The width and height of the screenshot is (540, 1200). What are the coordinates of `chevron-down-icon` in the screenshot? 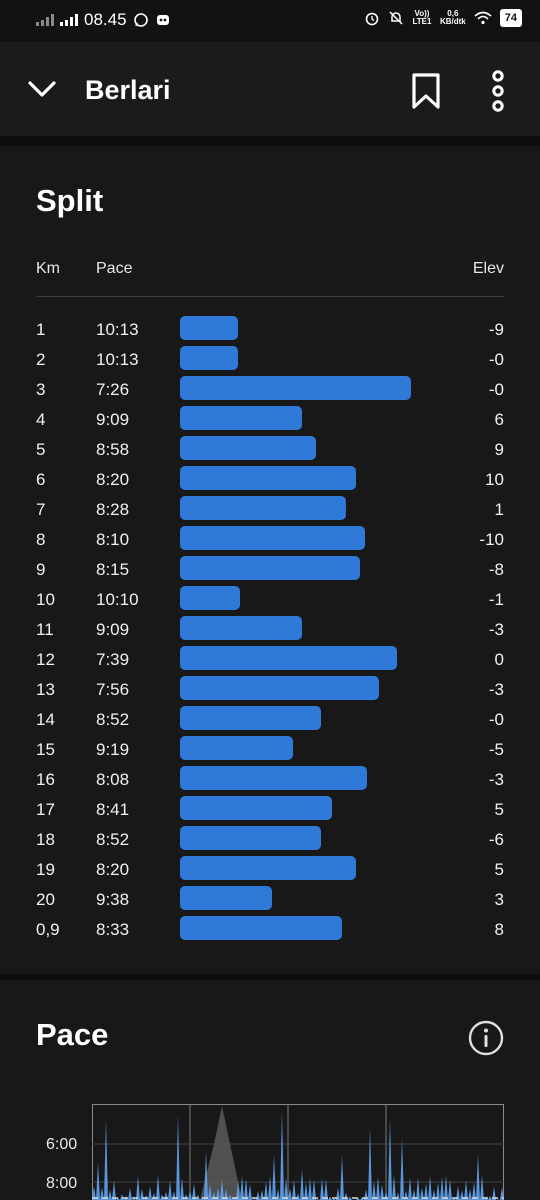 It's located at (42, 89).